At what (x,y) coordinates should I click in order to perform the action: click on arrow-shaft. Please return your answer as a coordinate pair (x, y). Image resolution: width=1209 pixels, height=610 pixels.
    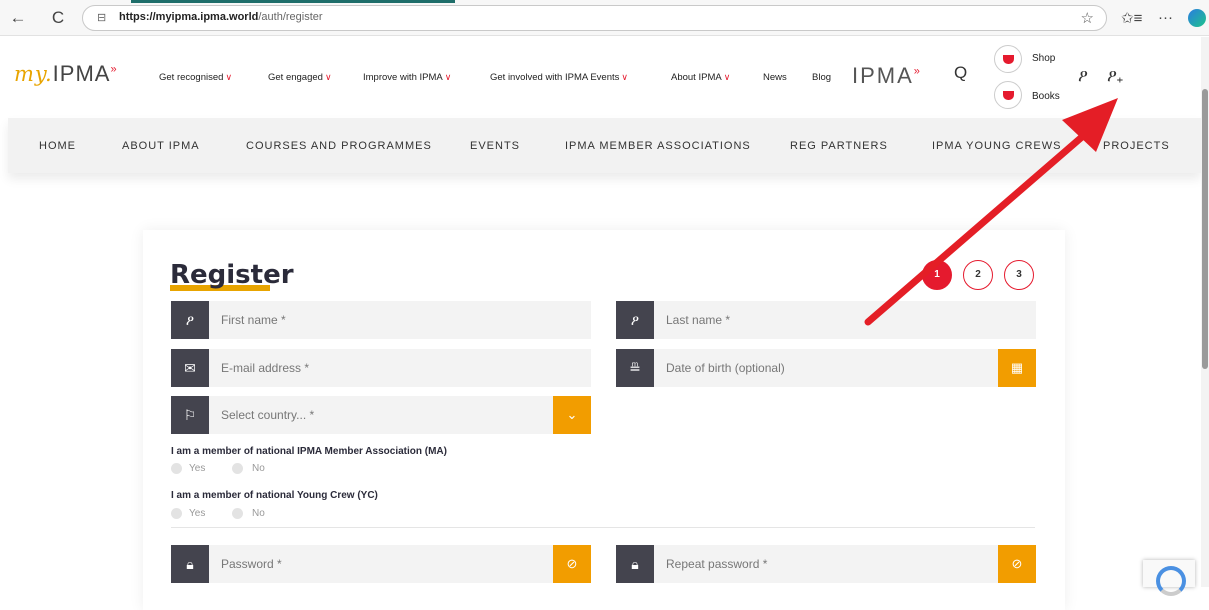
    Looking at the image, I should click on (979, 226).